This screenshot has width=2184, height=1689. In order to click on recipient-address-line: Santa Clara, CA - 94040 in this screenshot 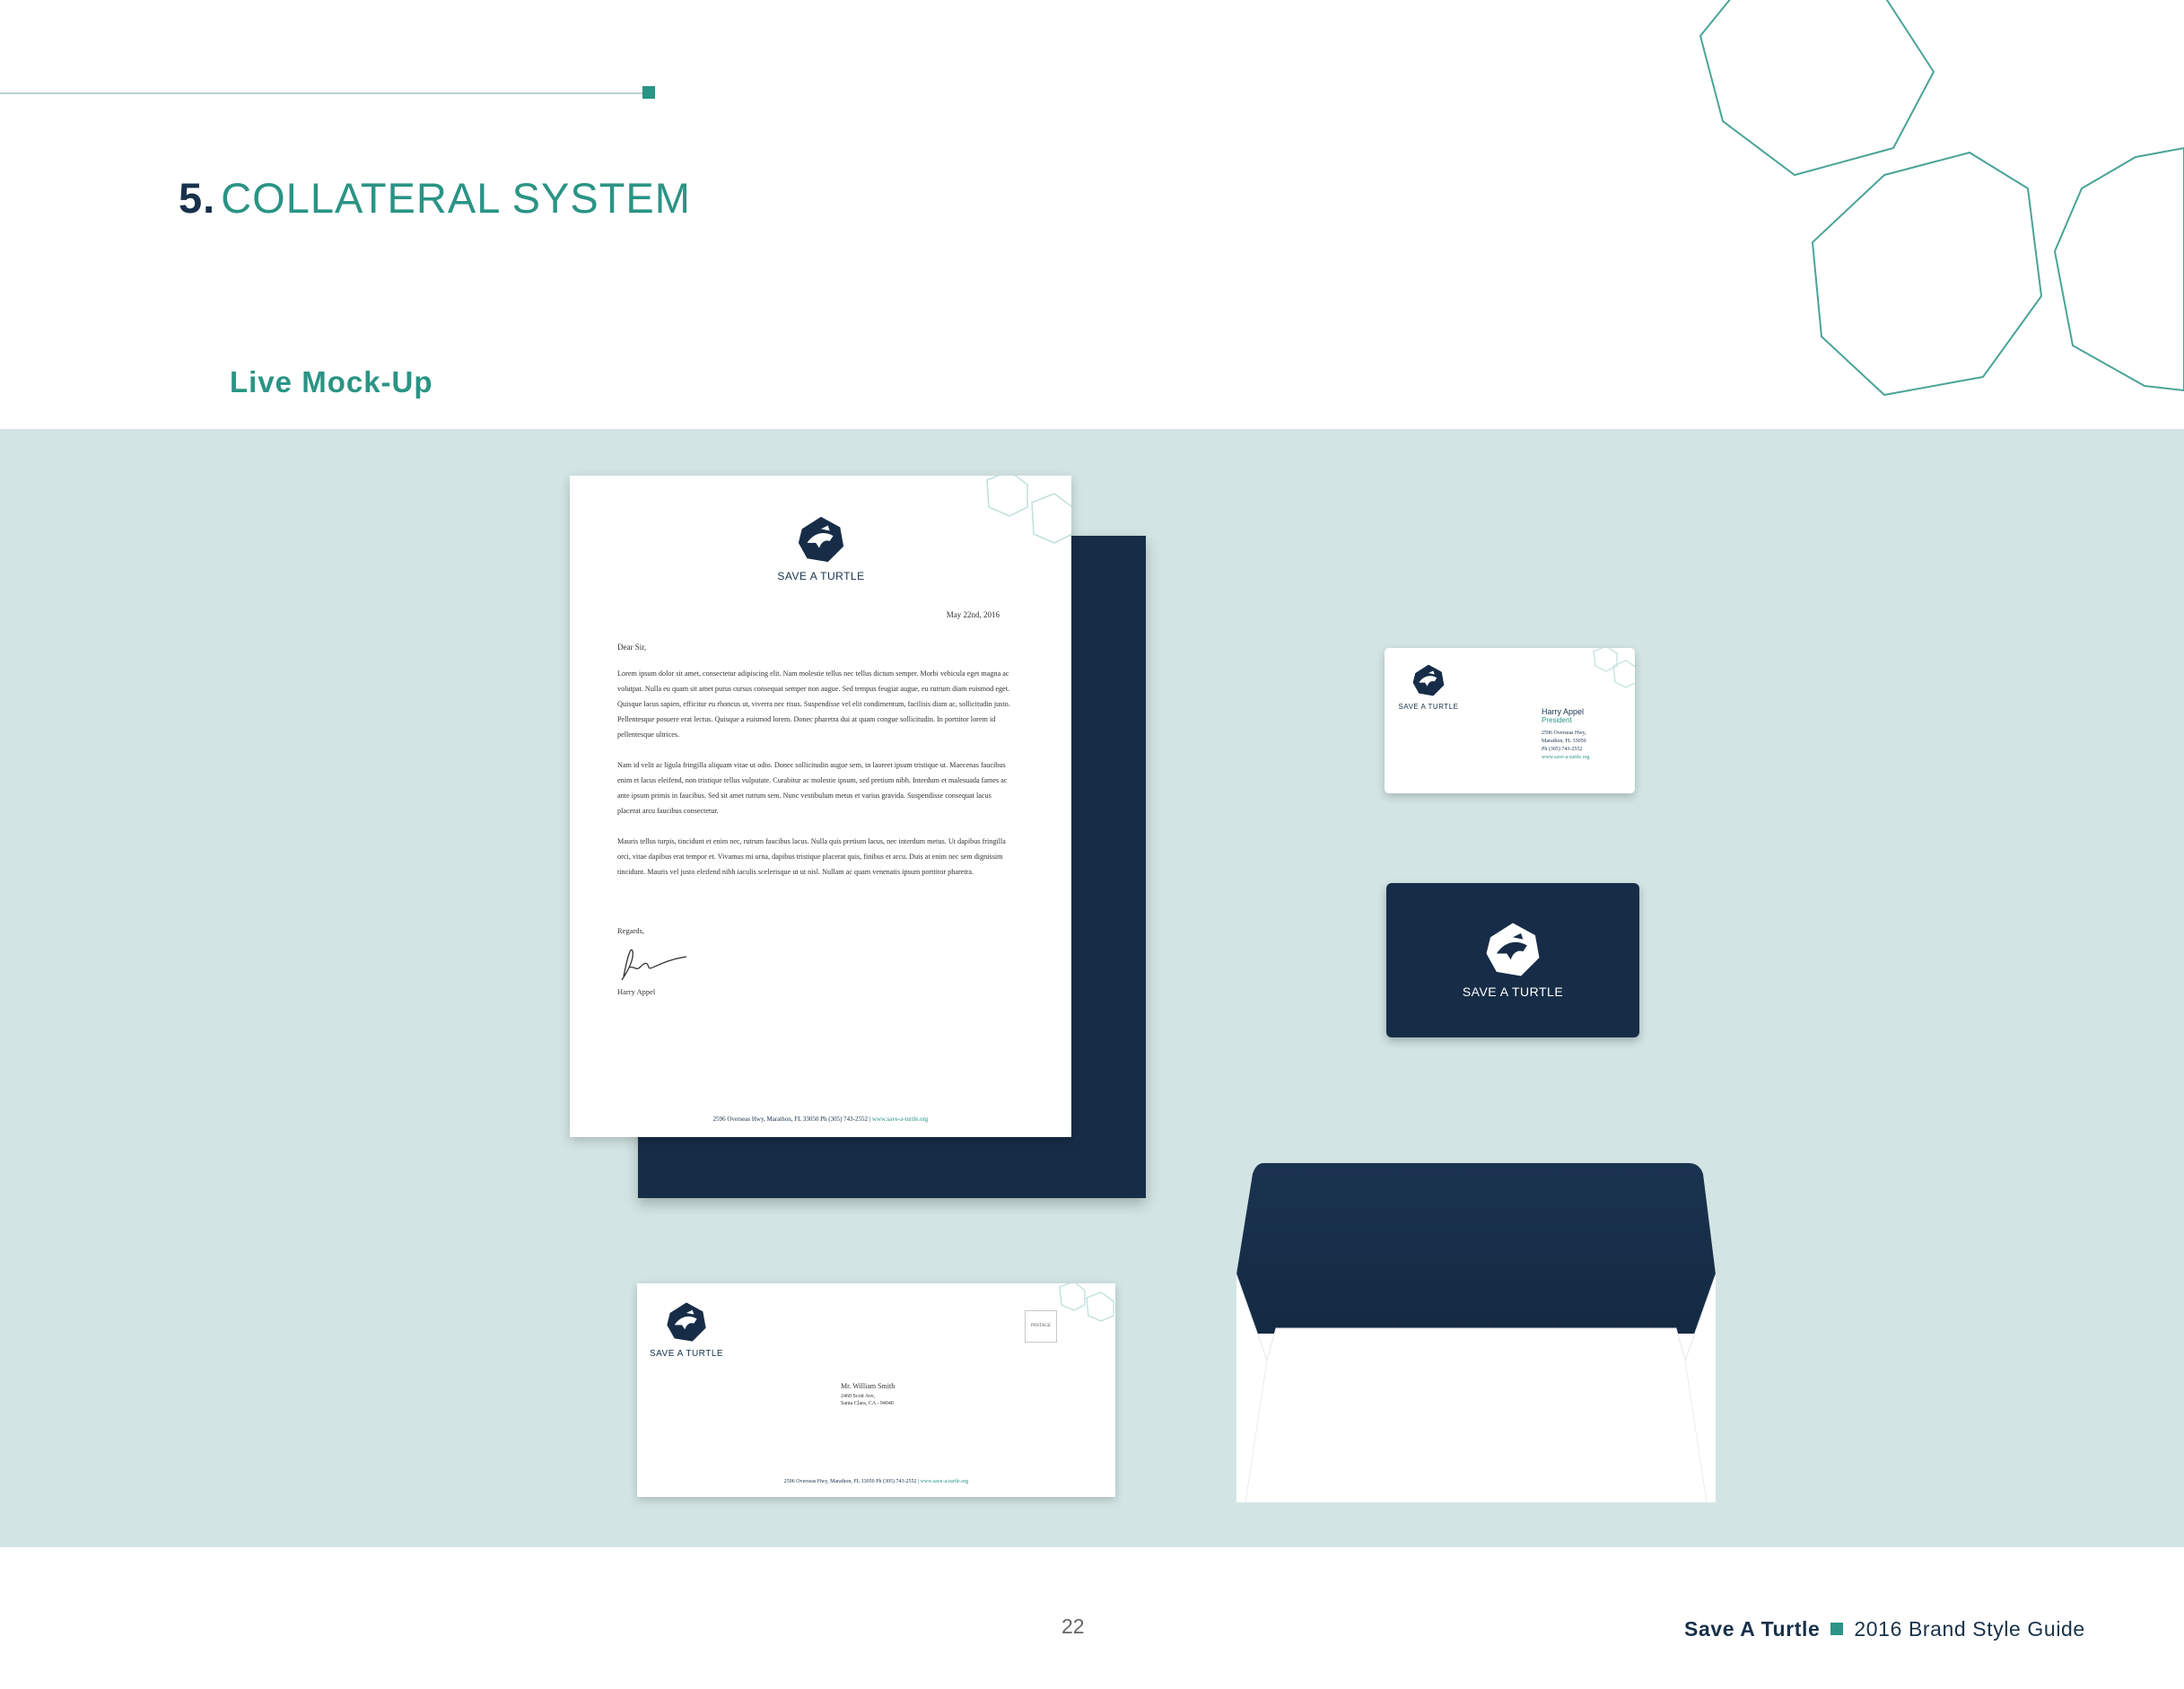, I will do `click(867, 1404)`.